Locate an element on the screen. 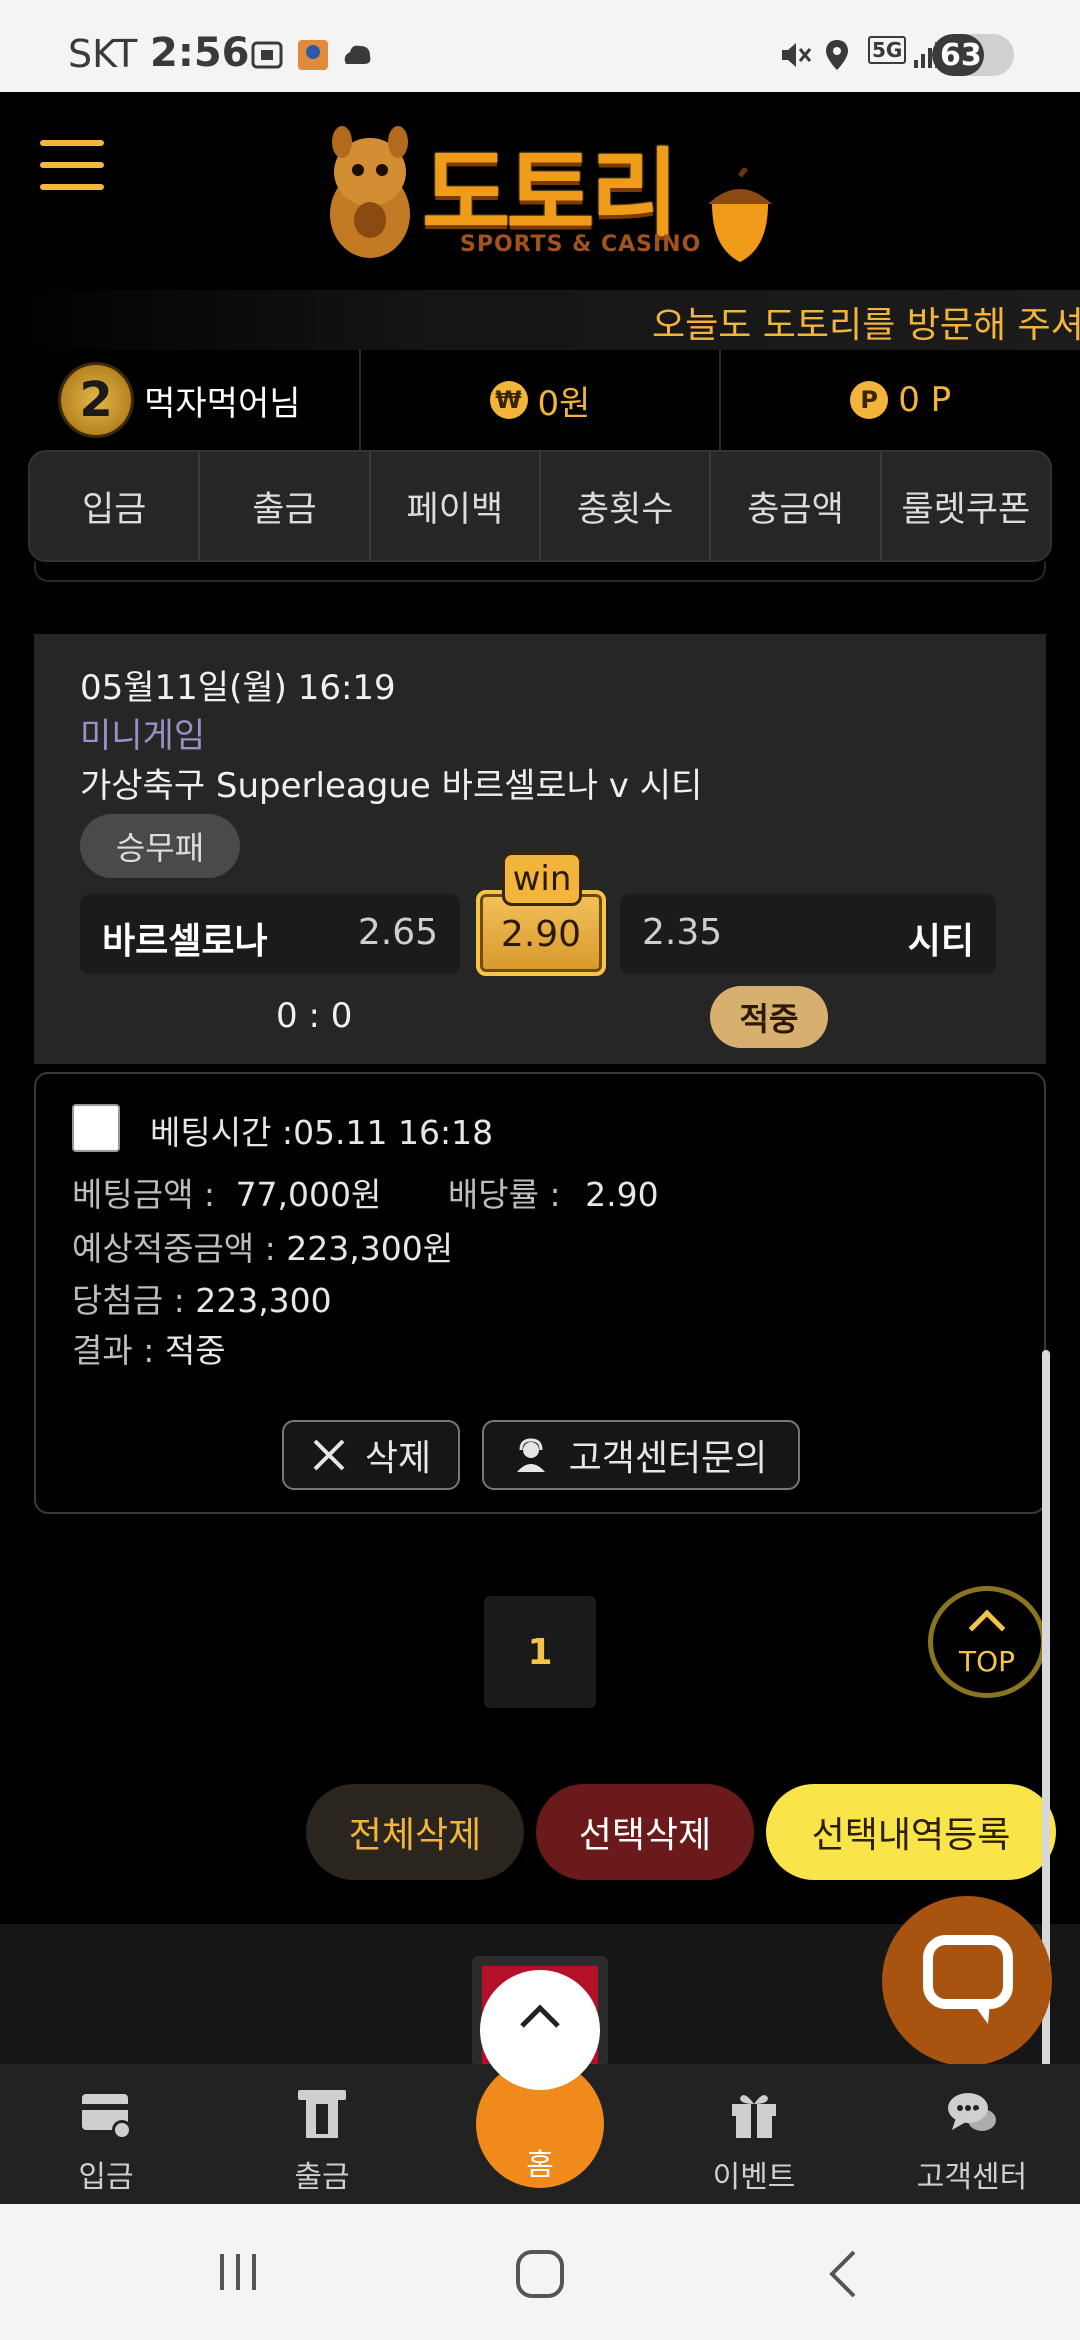 This screenshot has width=1080, height=2340. match-datetime: 05월11일(월) 16:19 is located at coordinates (238, 688).